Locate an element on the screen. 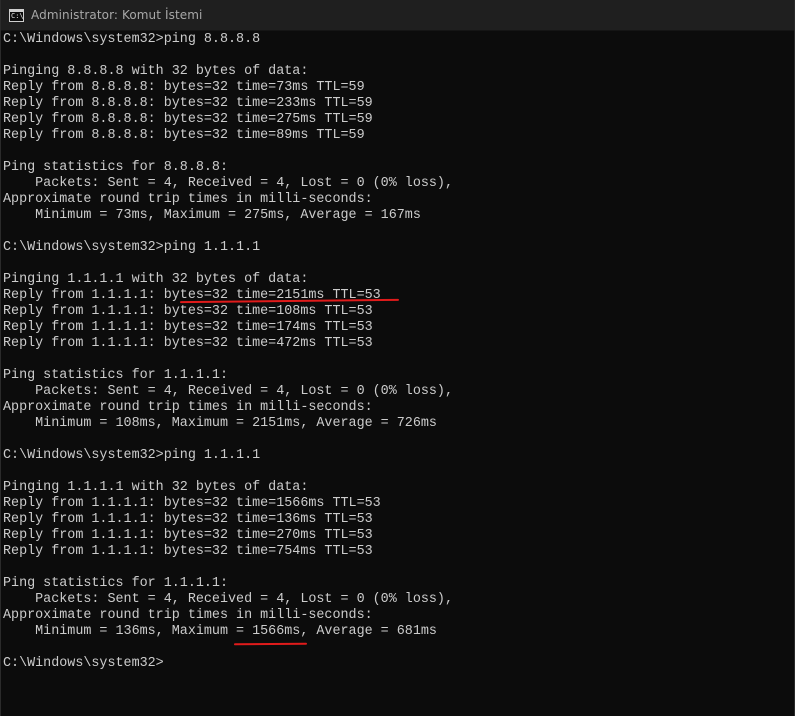 This screenshot has height=716, width=795. cmd-icon: C:\ is located at coordinates (16, 15).